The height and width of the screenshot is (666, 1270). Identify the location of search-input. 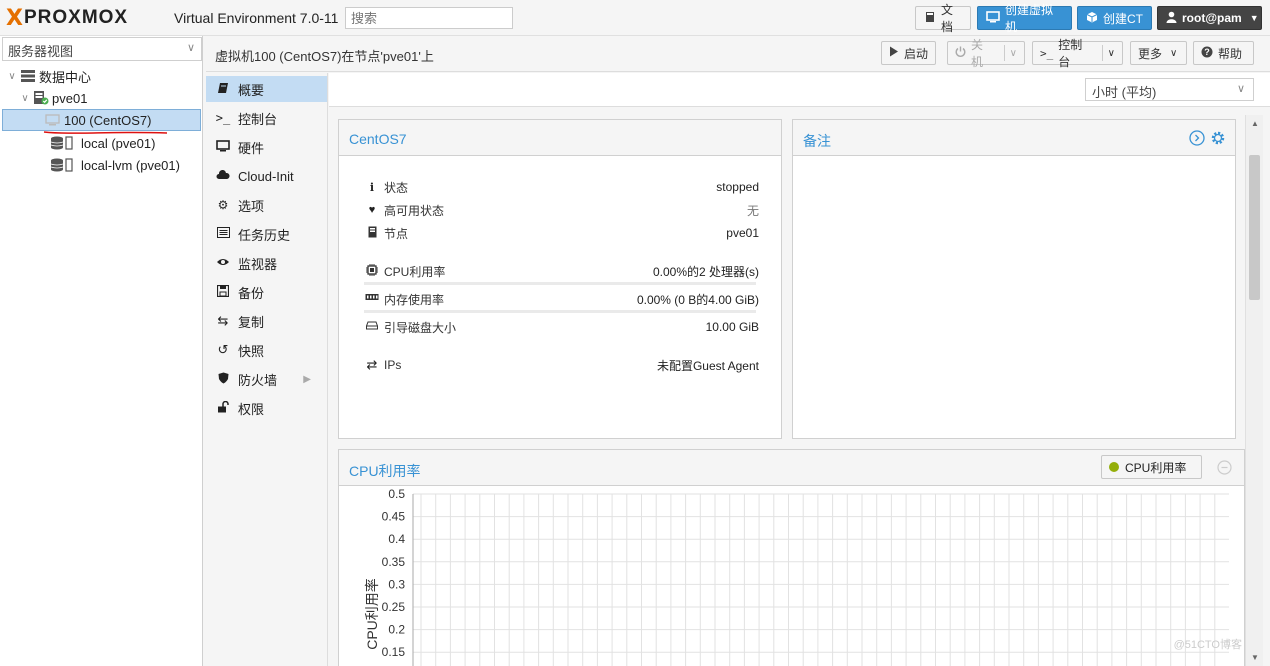
(429, 18).